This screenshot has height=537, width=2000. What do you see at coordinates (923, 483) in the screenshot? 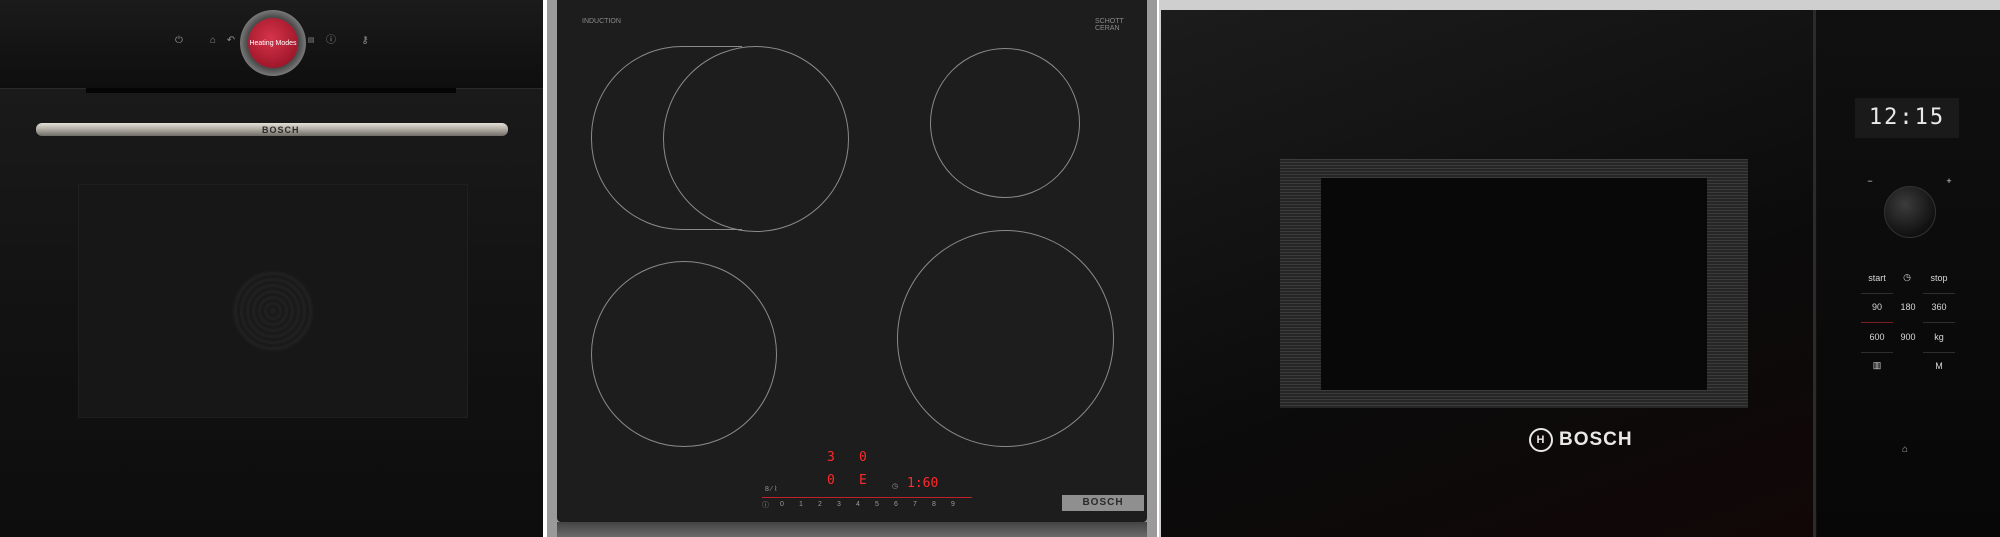
I see `timer-display: 1:60` at bounding box center [923, 483].